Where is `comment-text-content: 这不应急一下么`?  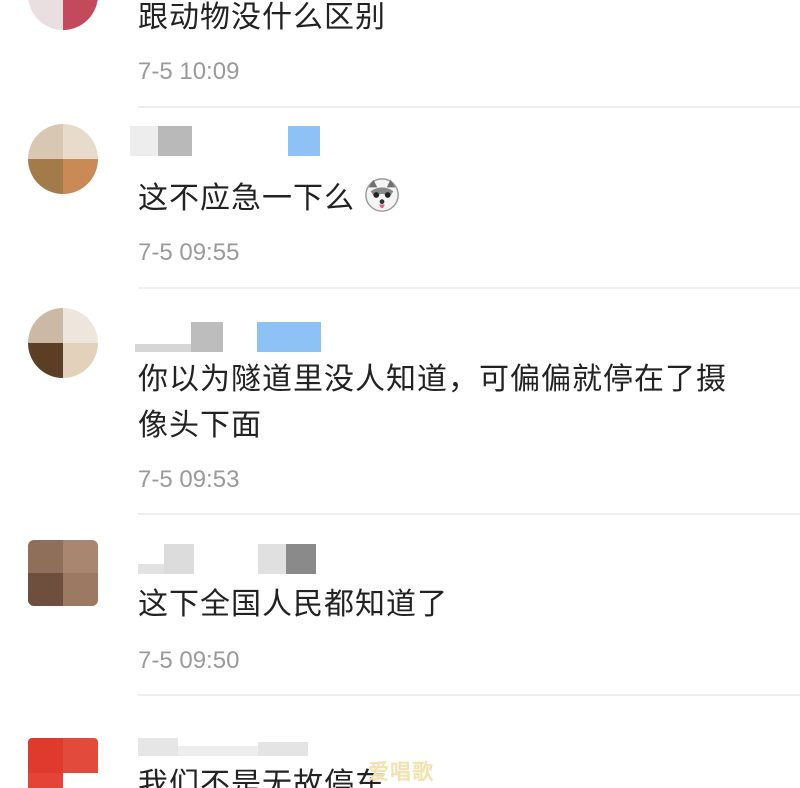 comment-text-content: 这不应急一下么 is located at coordinates (246, 198).